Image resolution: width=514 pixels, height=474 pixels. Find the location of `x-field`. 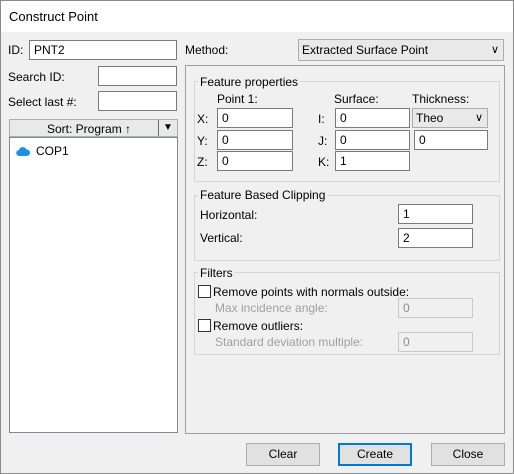

x-field is located at coordinates (255, 118).